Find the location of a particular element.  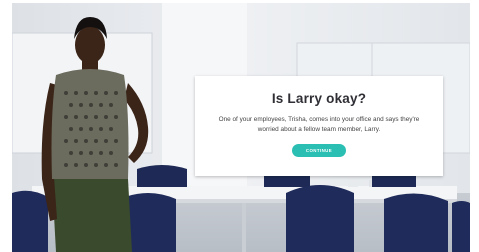

dialog-title: Is Larry okay? is located at coordinates (319, 98).